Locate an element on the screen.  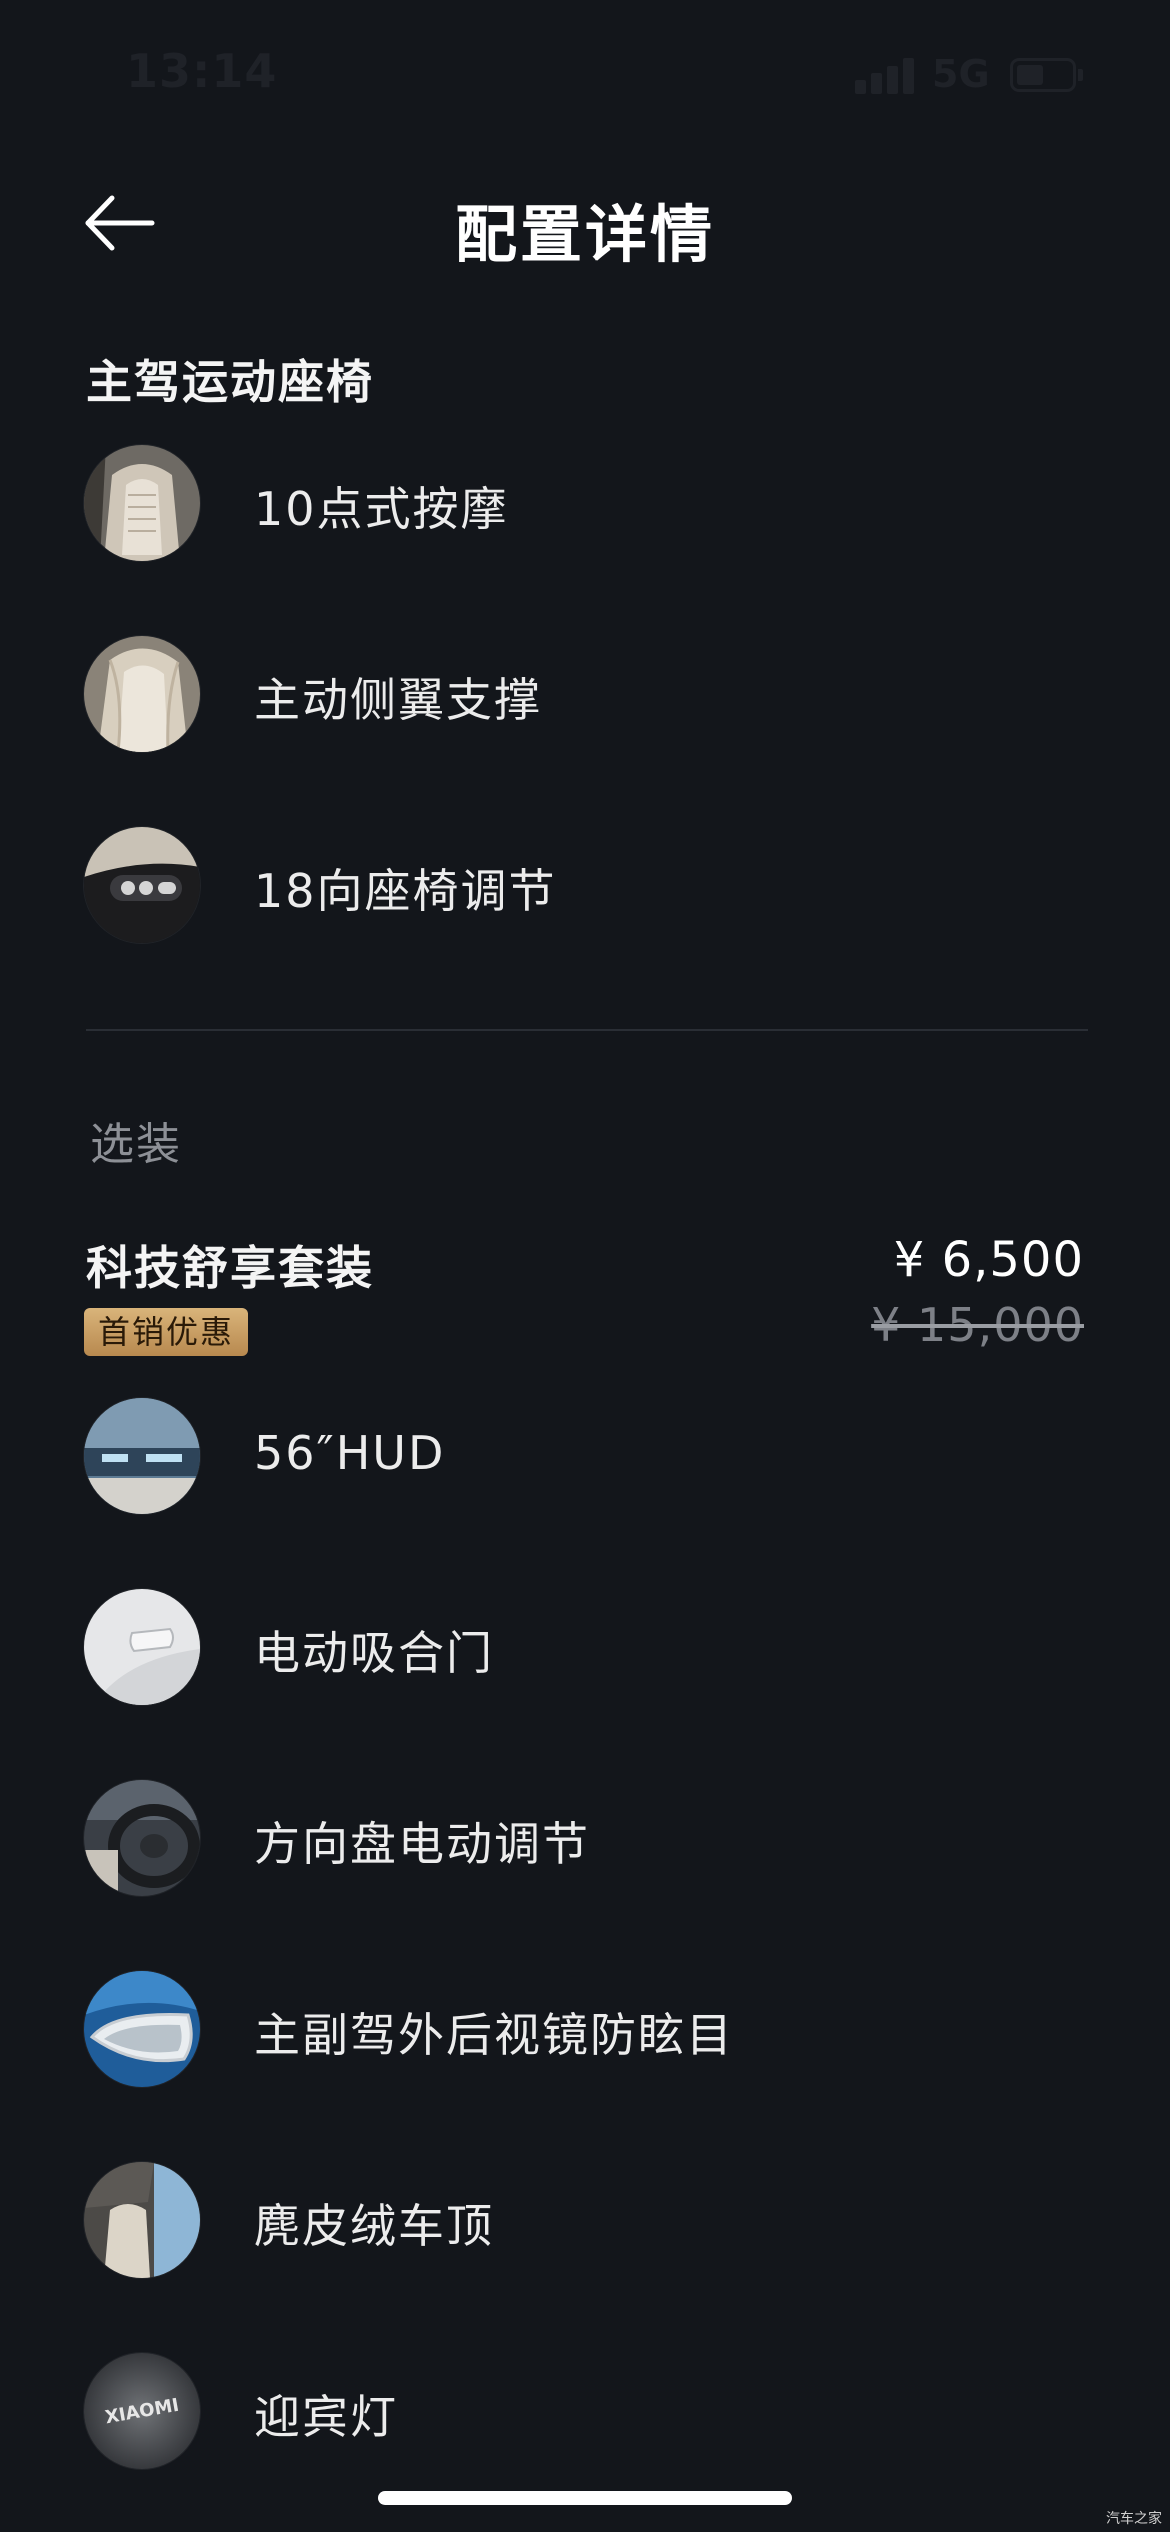
seat-section-title: 主驾运动座椅 is located at coordinates (230, 382).